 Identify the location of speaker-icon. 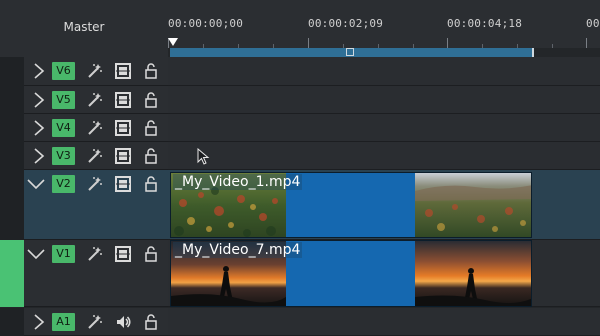
(123, 322).